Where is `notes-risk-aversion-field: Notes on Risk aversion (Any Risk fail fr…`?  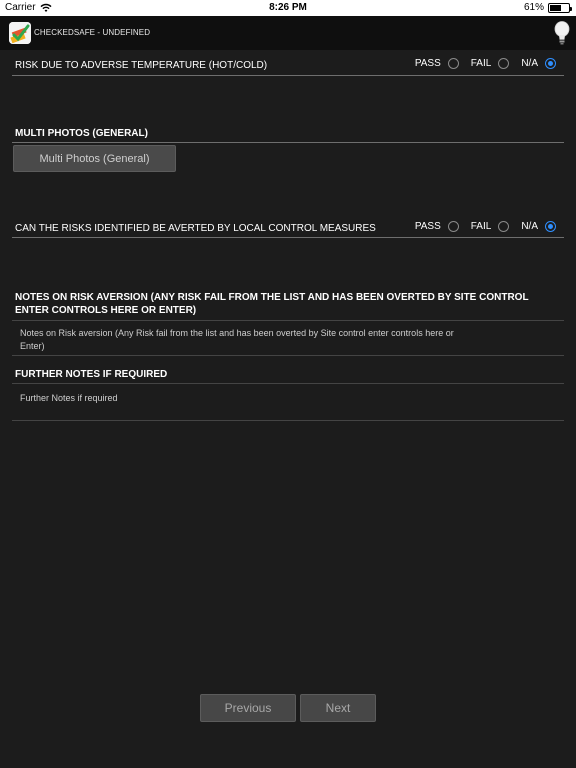 notes-risk-aversion-field: Notes on Risk aversion (Any Risk fail fr… is located at coordinates (288, 338).